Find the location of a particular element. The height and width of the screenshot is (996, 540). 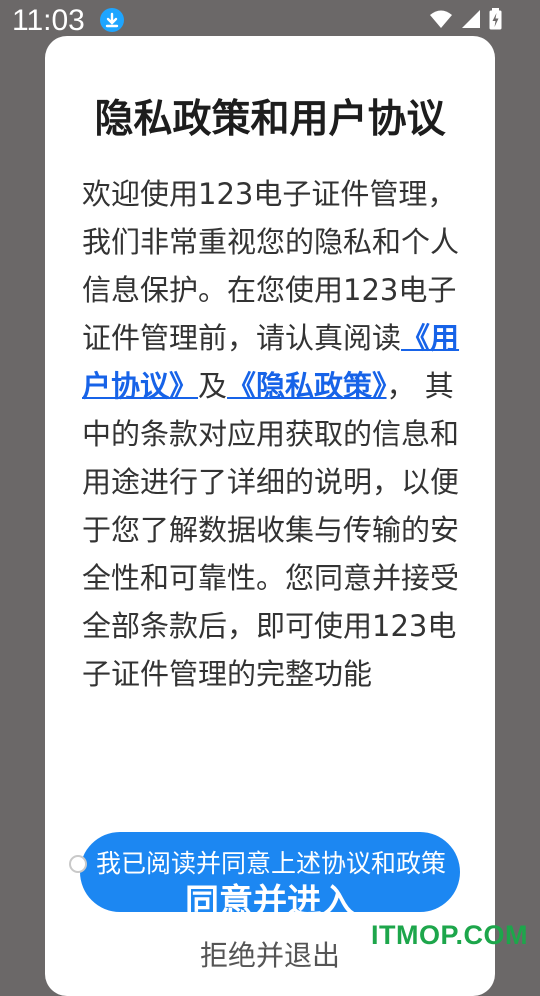

signal-icon is located at coordinates (471, 19).